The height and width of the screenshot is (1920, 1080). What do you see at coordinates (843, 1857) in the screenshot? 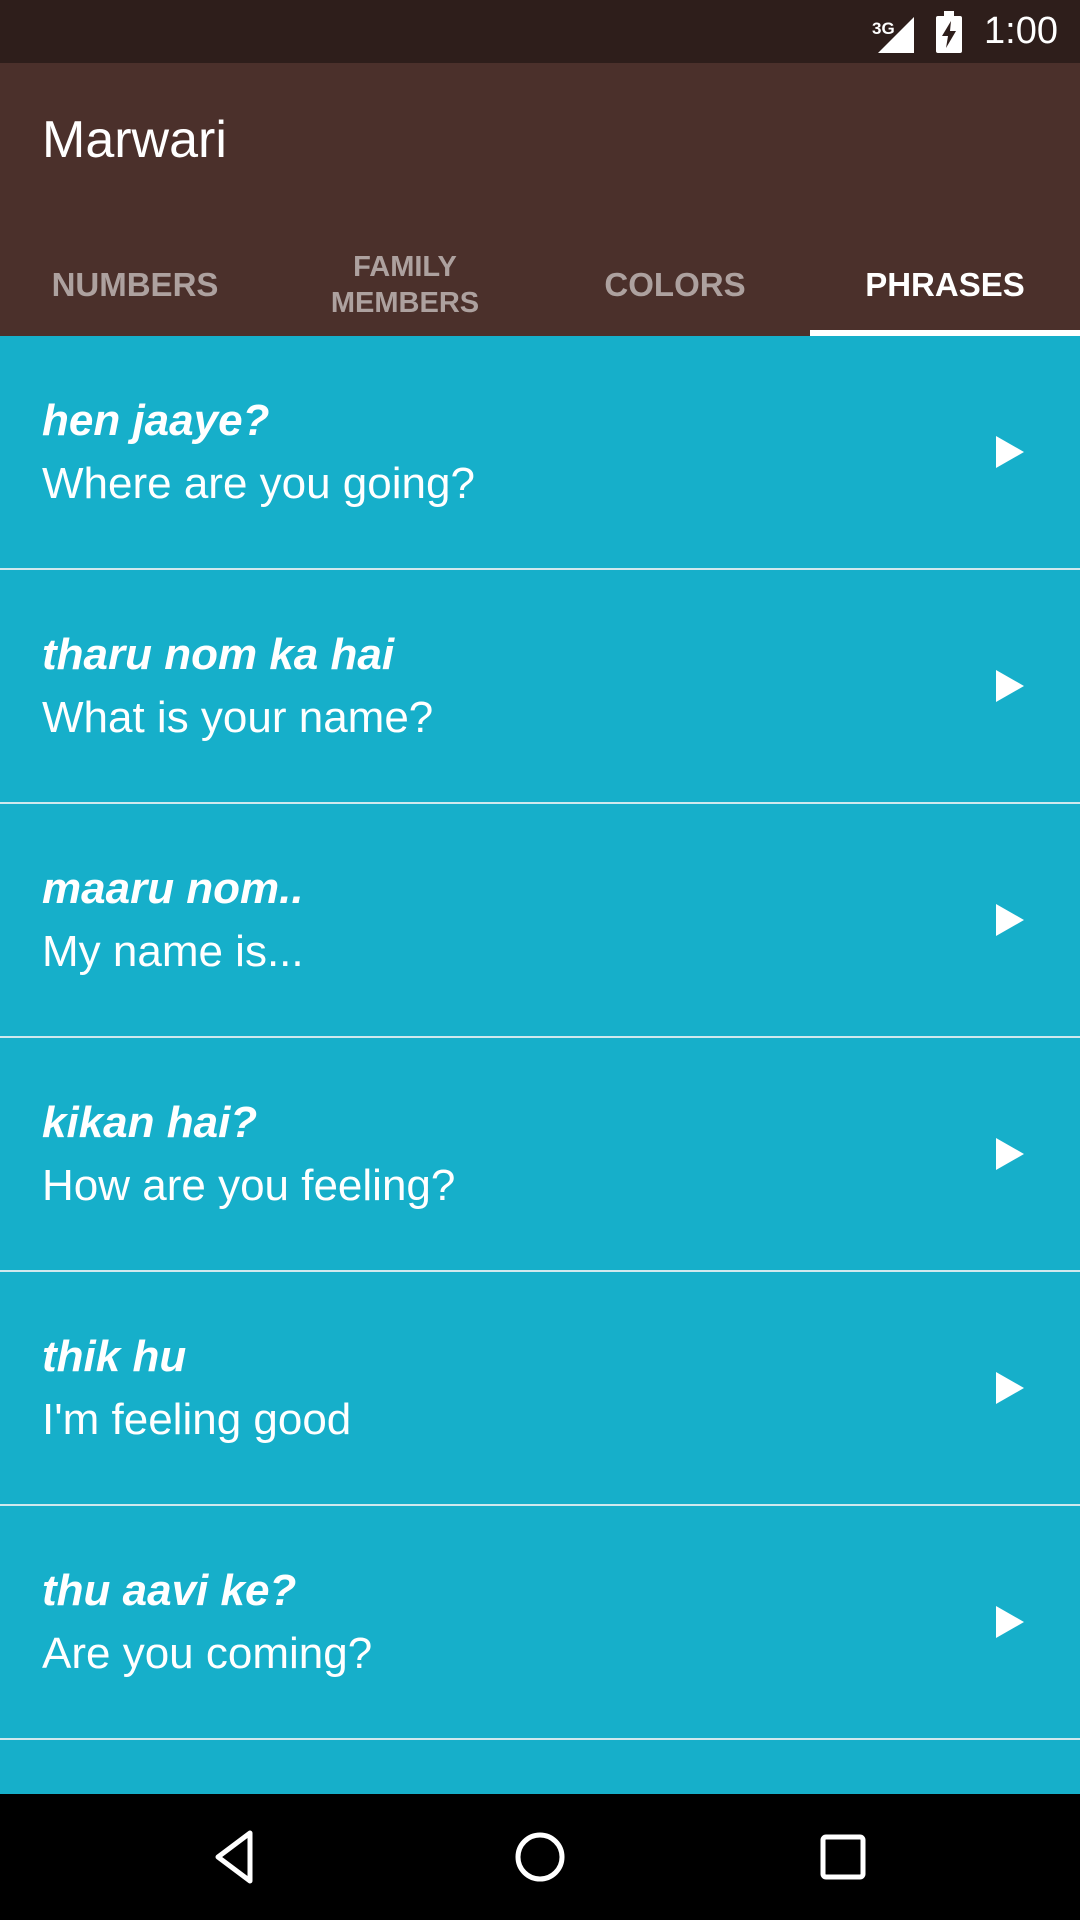
I see `recents-icon` at bounding box center [843, 1857].